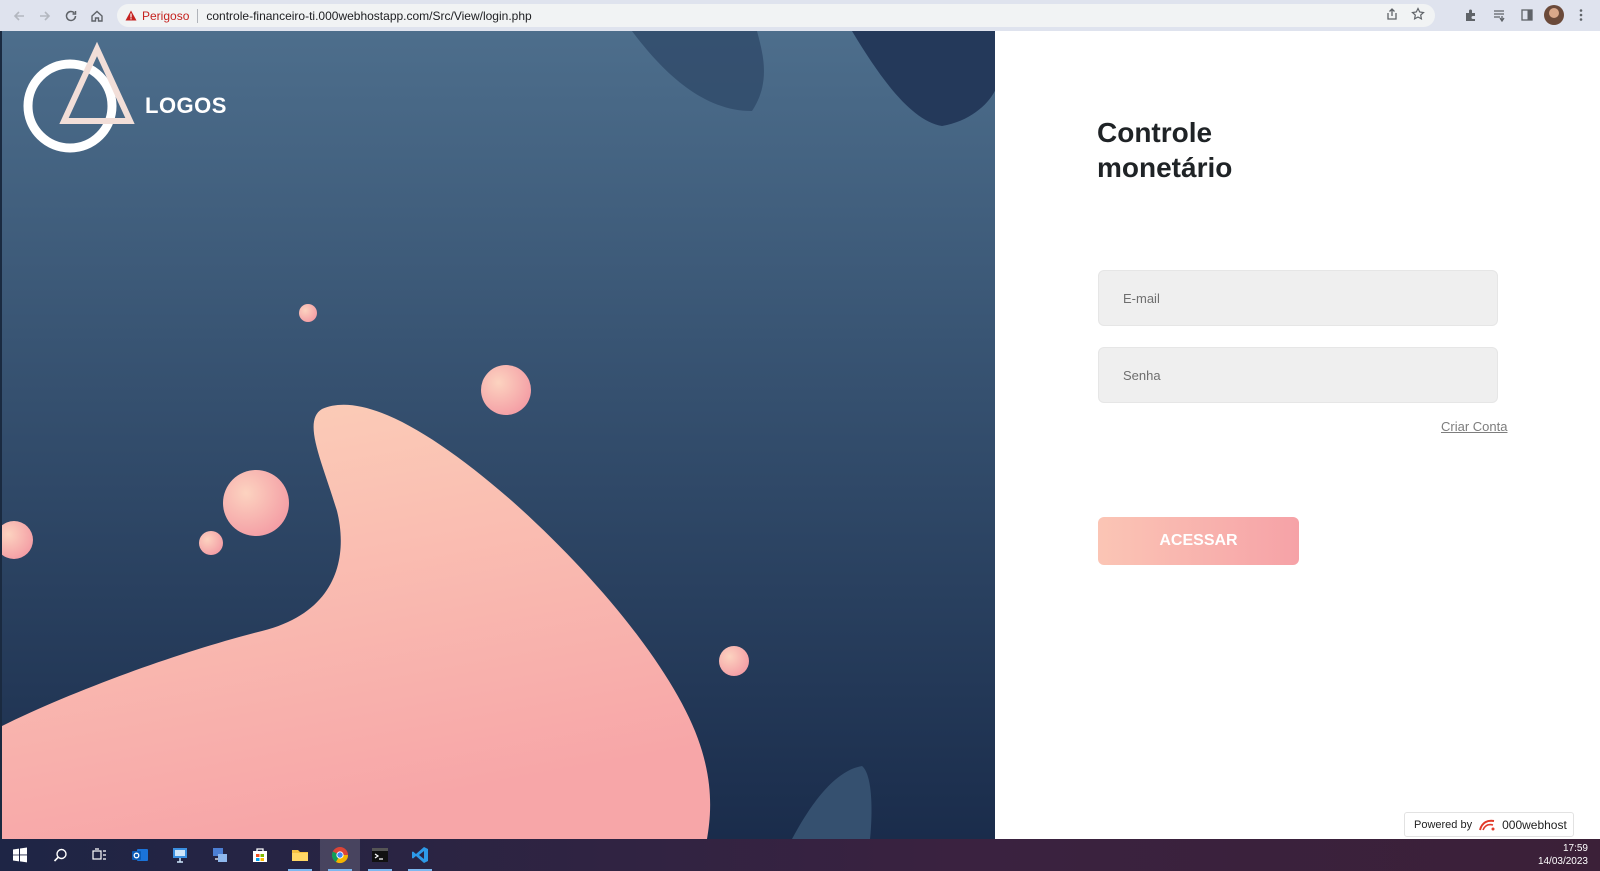 This screenshot has height=871, width=1600. Describe the element at coordinates (140, 855) in the screenshot. I see `outlook-icon` at that location.